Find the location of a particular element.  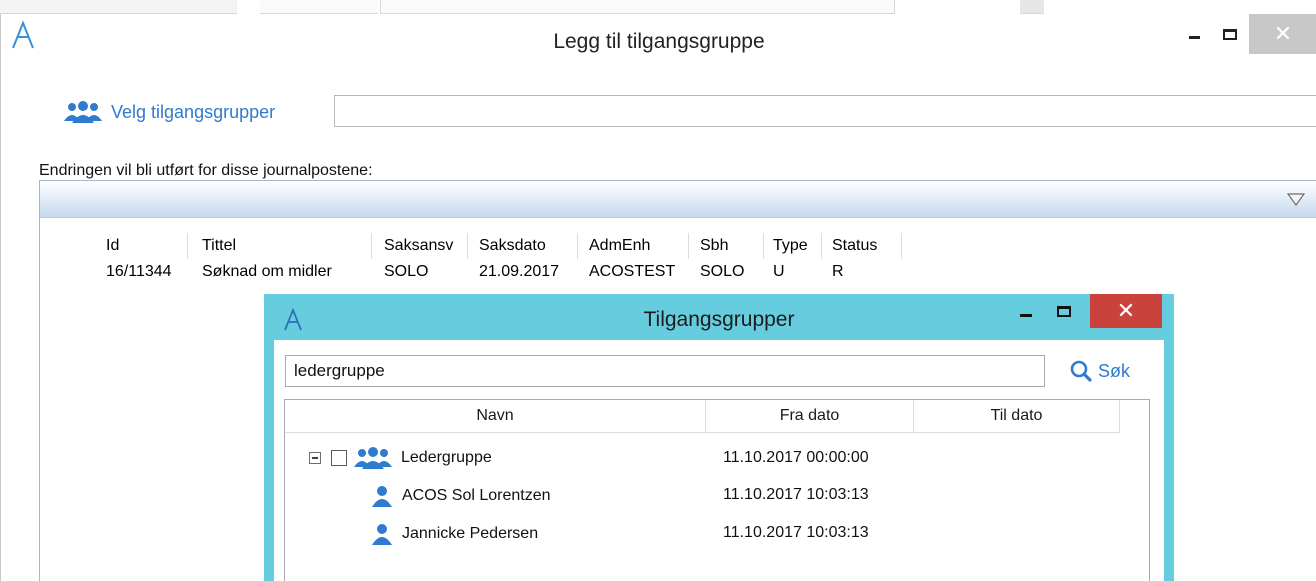

minimize-button is located at coordinates (1194, 34).